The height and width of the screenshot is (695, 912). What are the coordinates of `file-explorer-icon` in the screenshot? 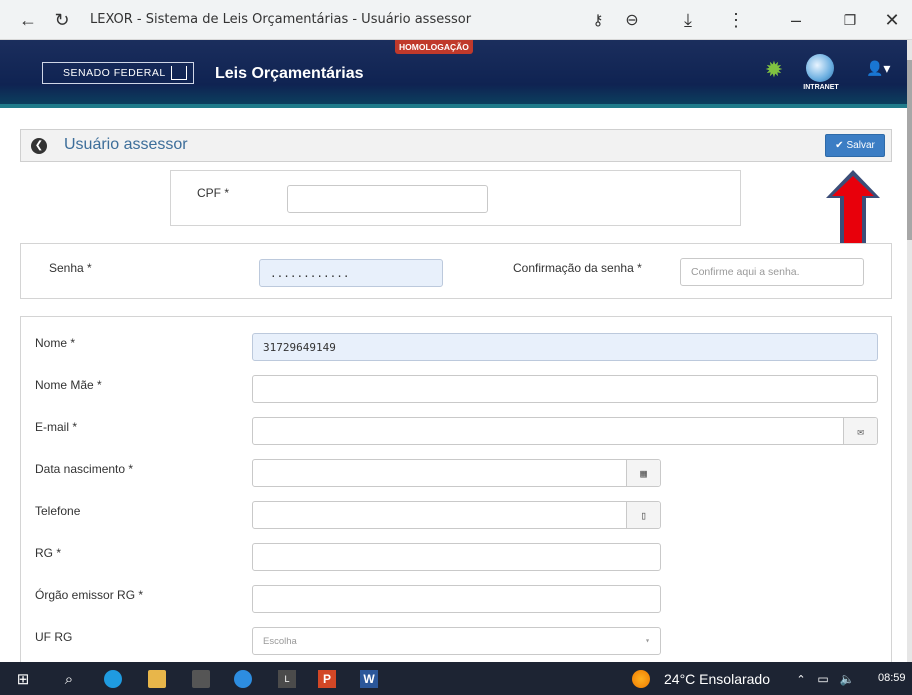 It's located at (157, 679).